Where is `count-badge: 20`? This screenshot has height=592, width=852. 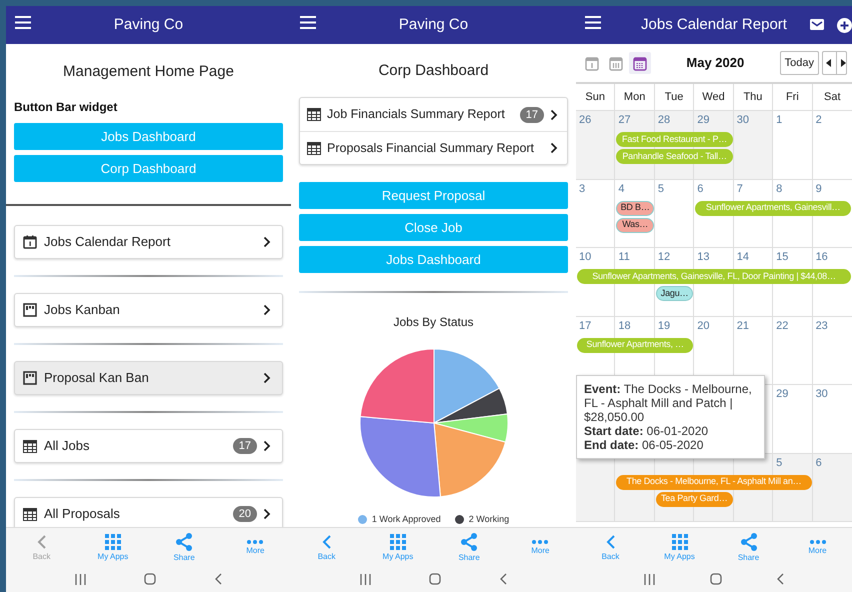 count-badge: 20 is located at coordinates (244, 514).